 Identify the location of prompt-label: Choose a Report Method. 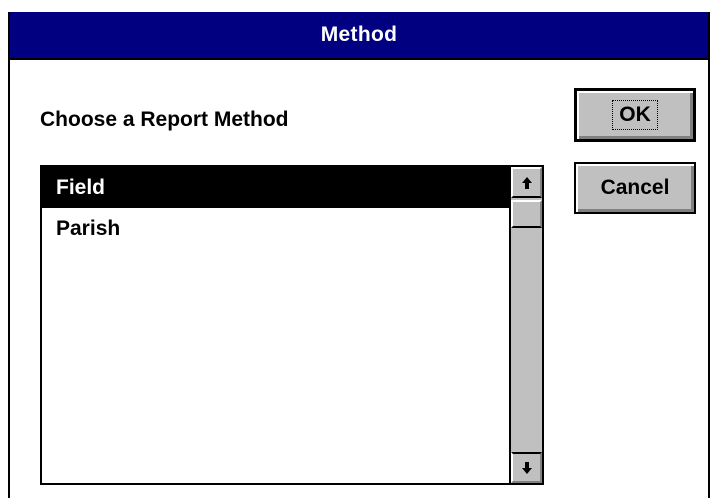
(164, 119).